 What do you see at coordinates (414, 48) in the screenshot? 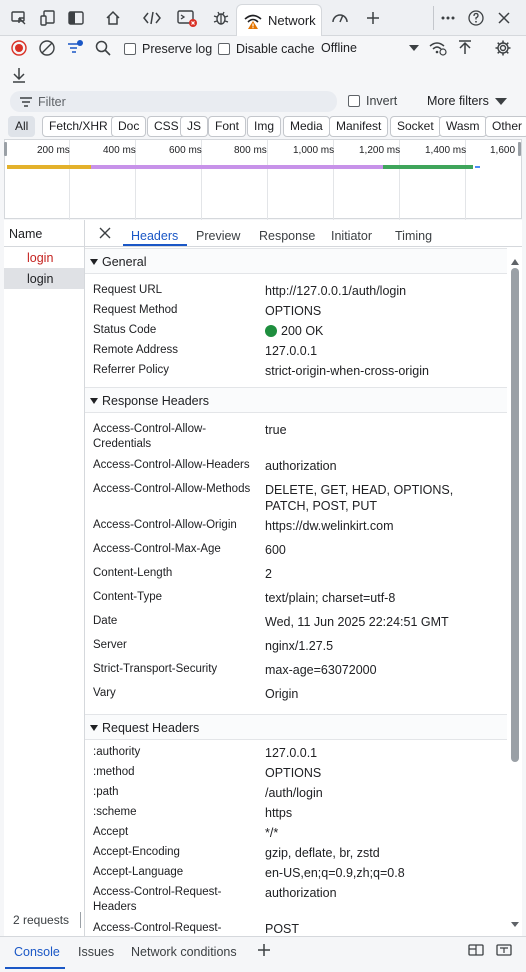
I see `chevron-down-icon` at bounding box center [414, 48].